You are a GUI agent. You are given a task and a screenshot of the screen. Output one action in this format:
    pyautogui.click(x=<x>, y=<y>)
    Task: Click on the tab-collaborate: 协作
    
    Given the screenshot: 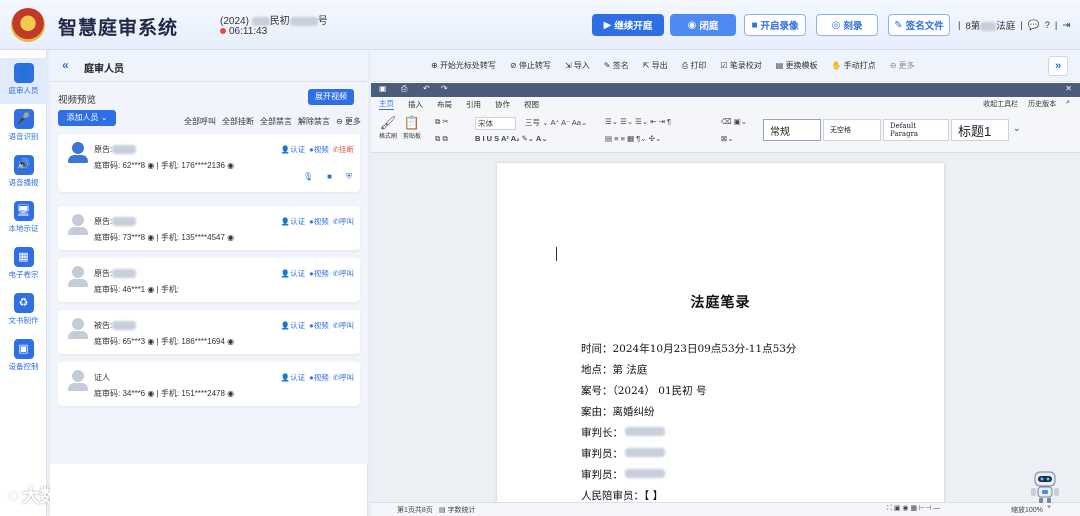 What is the action you would take?
    pyautogui.click(x=502, y=104)
    